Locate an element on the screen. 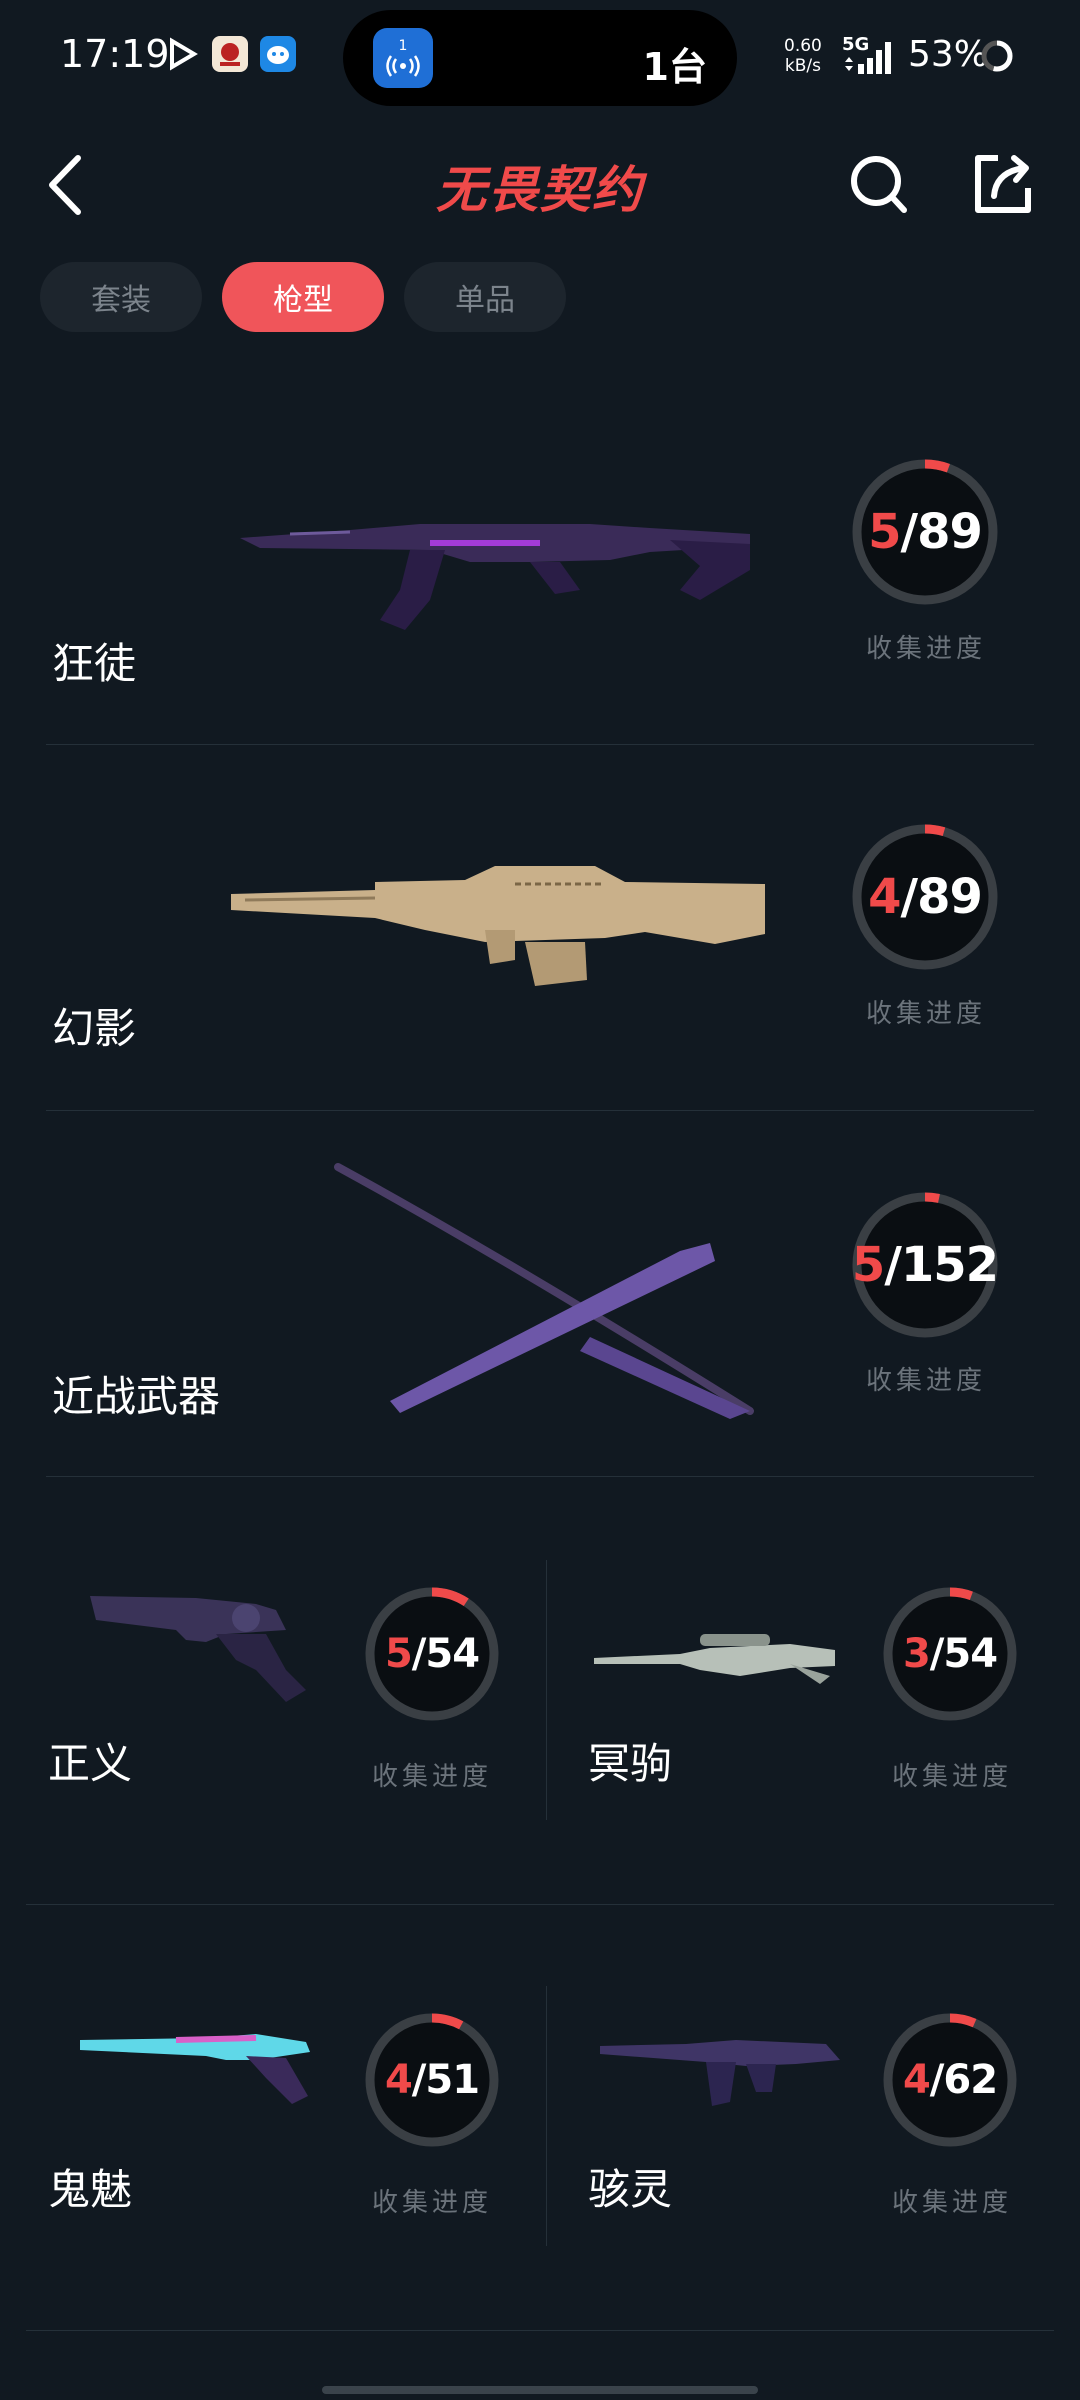 Image resolution: width=1080 pixels, height=2400 pixels. progress-count: 4/62 is located at coordinates (950, 2080).